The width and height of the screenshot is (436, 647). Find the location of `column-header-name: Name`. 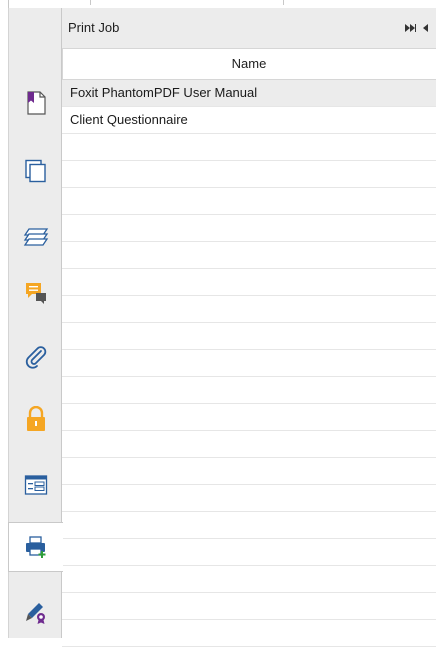

column-header-name: Name is located at coordinates (249, 64).